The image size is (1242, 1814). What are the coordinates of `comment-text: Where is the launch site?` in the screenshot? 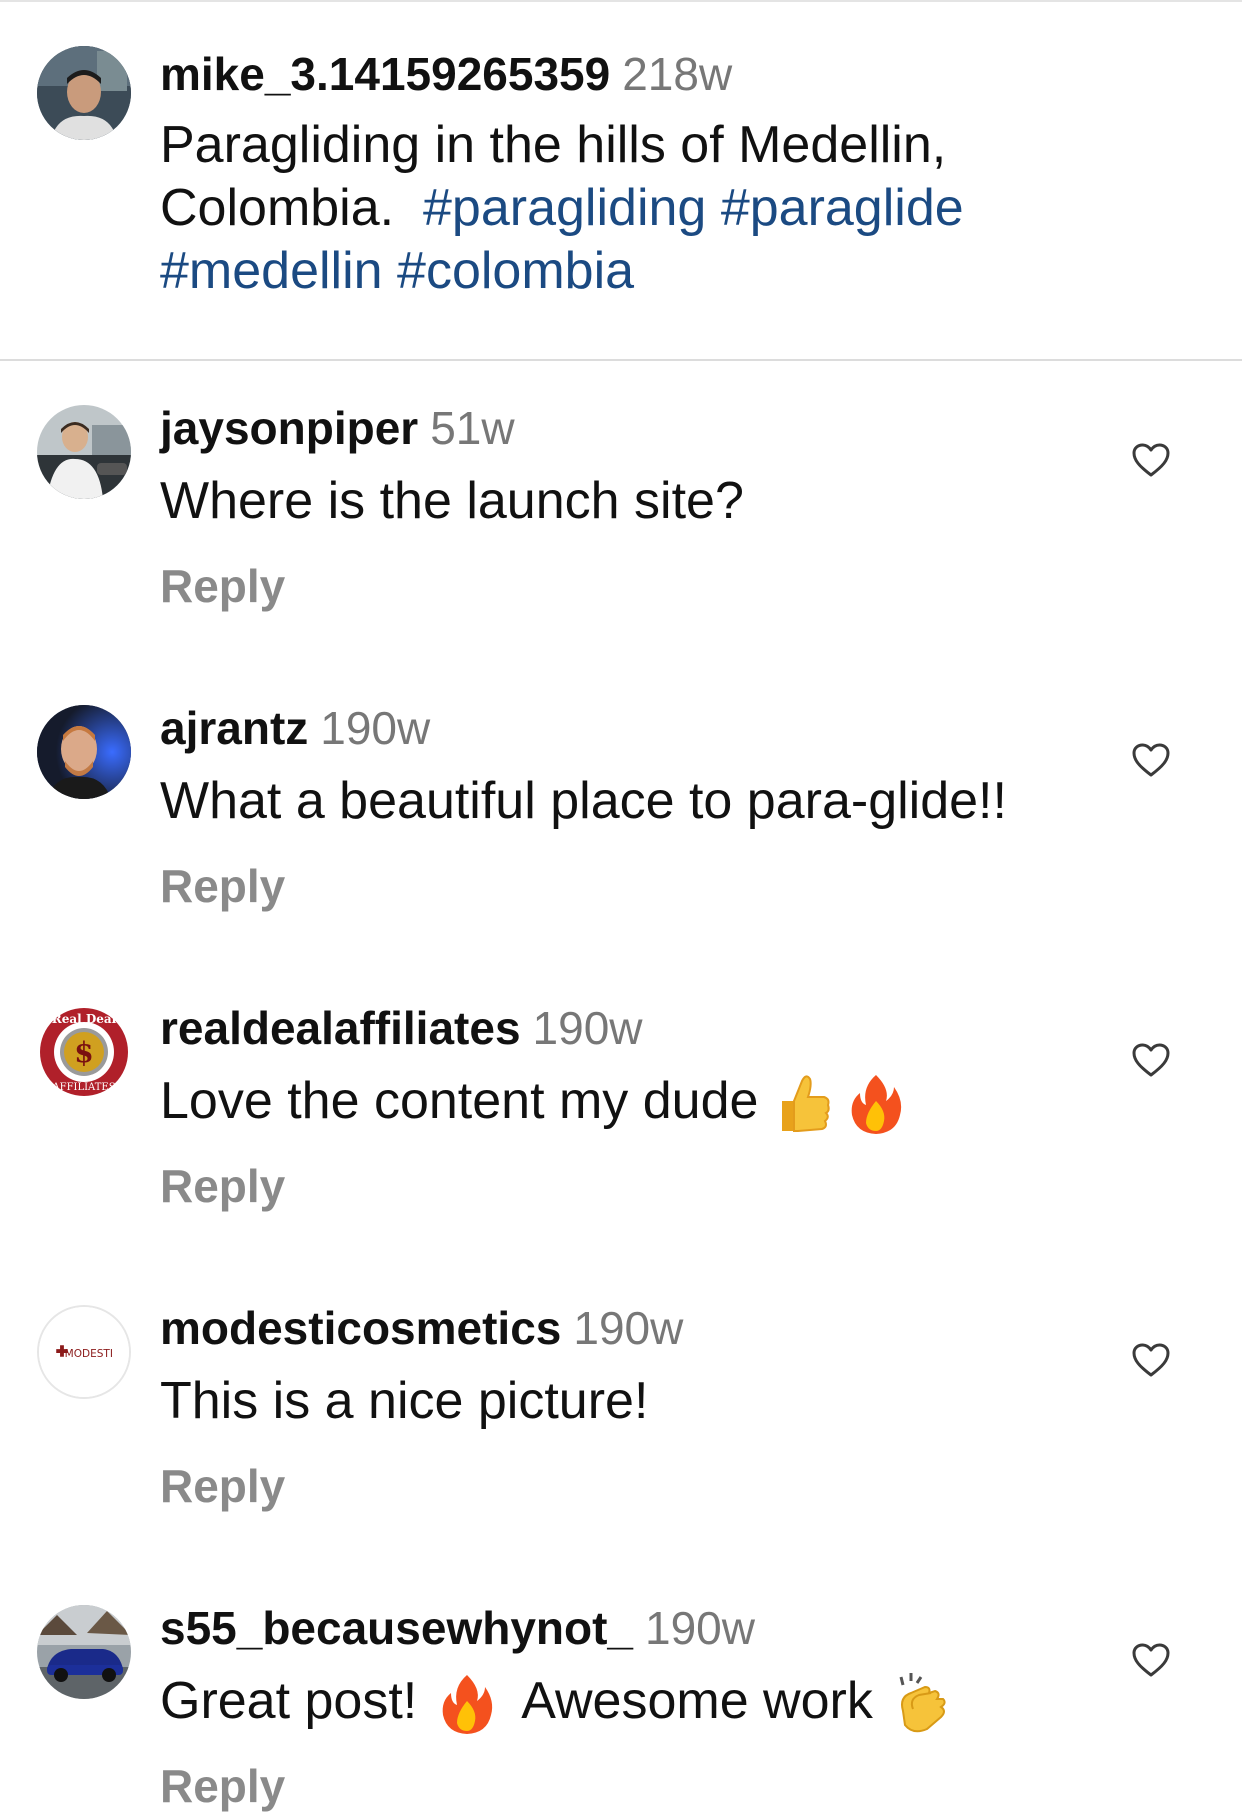 It's located at (452, 501).